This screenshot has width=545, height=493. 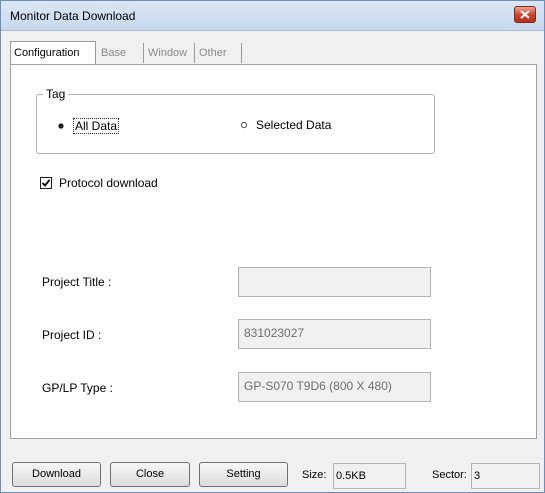 I want to click on download-button: Download, so click(x=56, y=474).